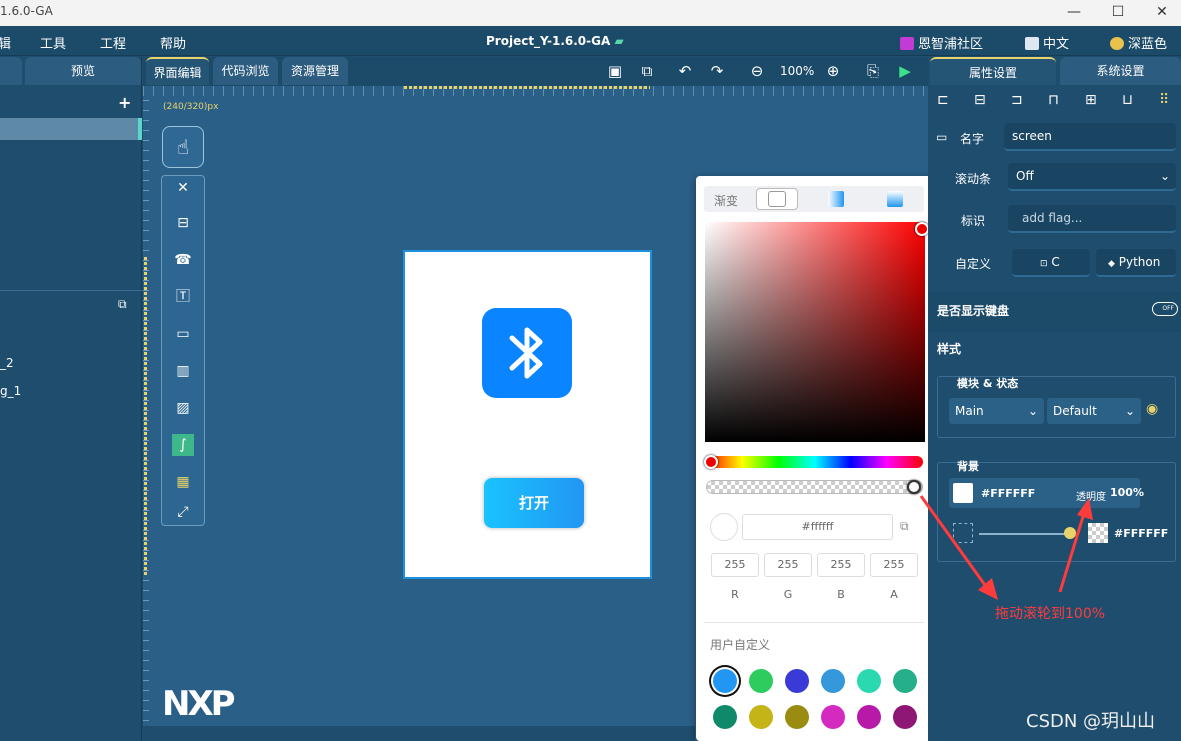  What do you see at coordinates (1006, 547) in the screenshot?
I see `annotation-arrows` at bounding box center [1006, 547].